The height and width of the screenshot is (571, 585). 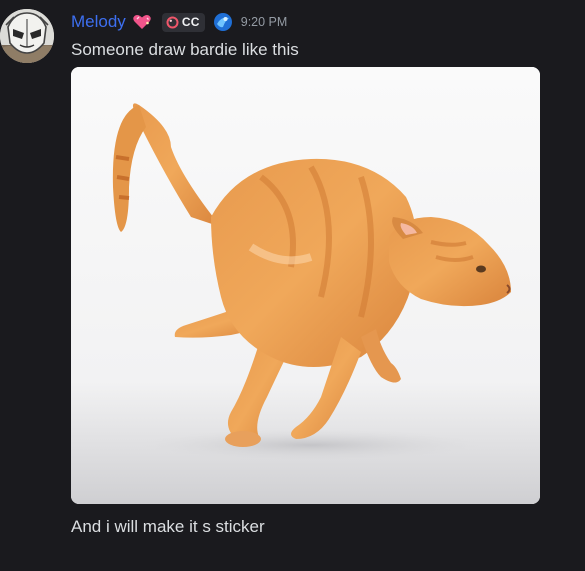 What do you see at coordinates (264, 22) in the screenshot?
I see `timestamp: 9:20 PM` at bounding box center [264, 22].